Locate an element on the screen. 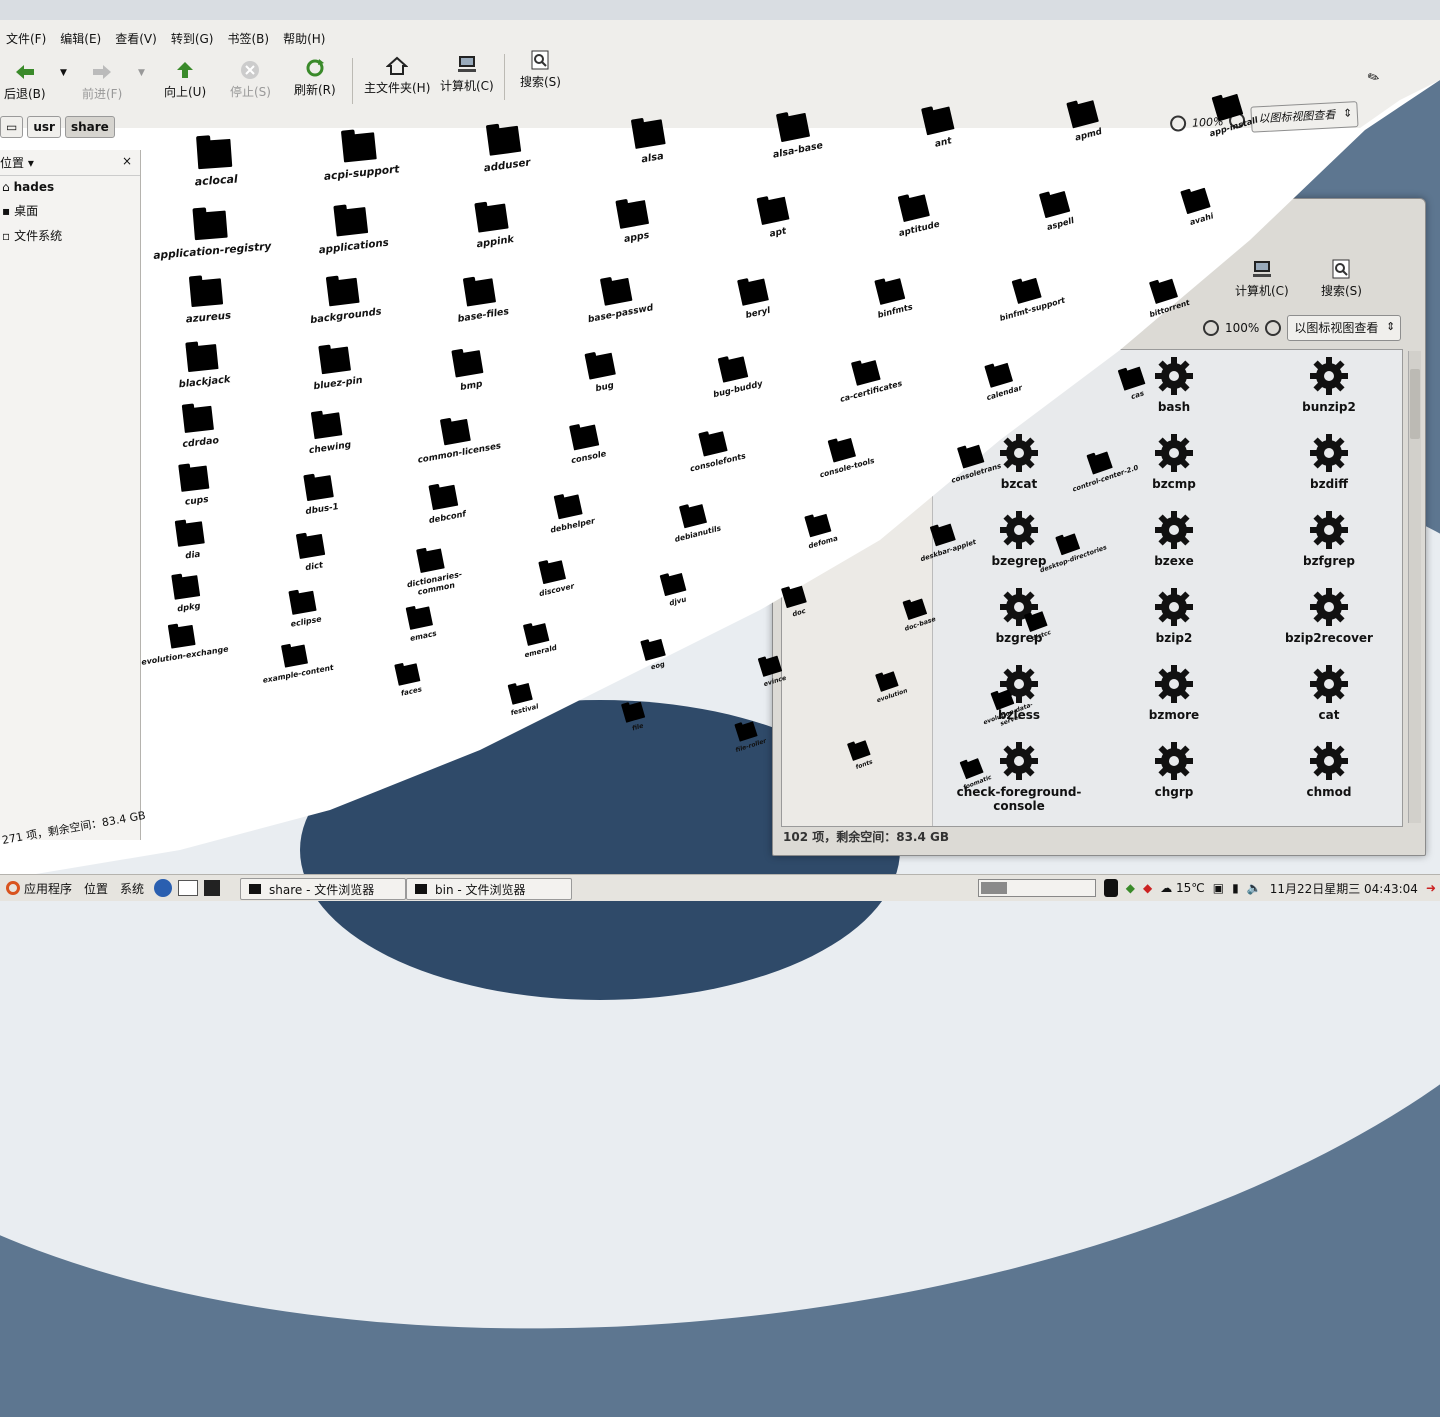 This screenshot has height=1417, width=1440. system-menu: 系统 is located at coordinates (132, 888).